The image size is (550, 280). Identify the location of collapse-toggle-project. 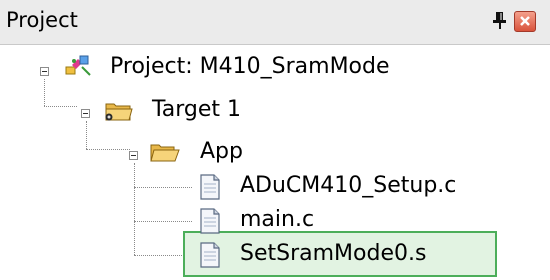
(44, 71).